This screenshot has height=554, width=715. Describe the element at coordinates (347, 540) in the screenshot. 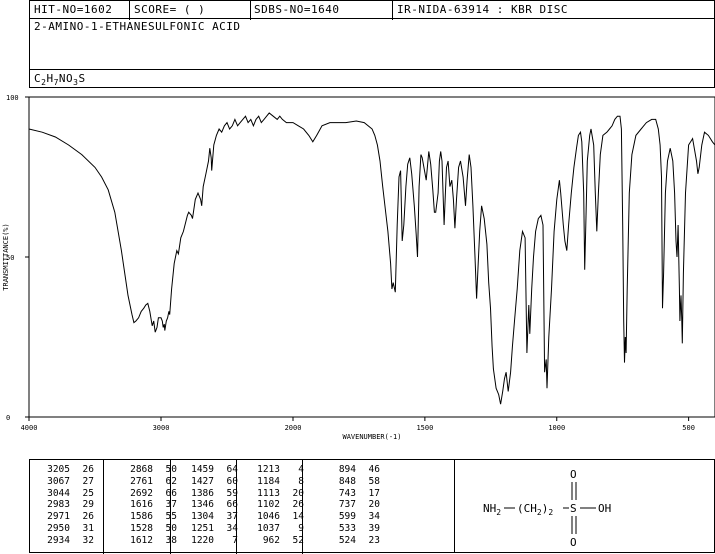

I see `peak-wavenumber: 524` at that location.